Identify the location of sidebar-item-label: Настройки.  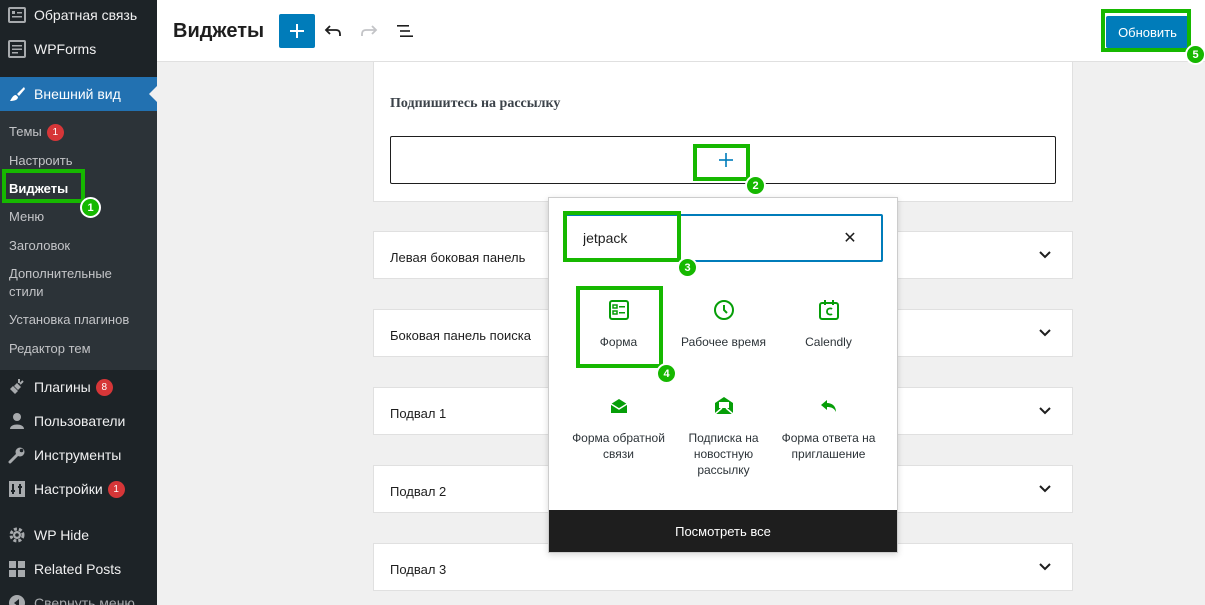
(68, 489).